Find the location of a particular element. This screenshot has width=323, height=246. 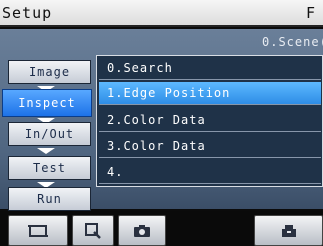

list-item-color-data-2: 2.Color Data is located at coordinates (210, 120).